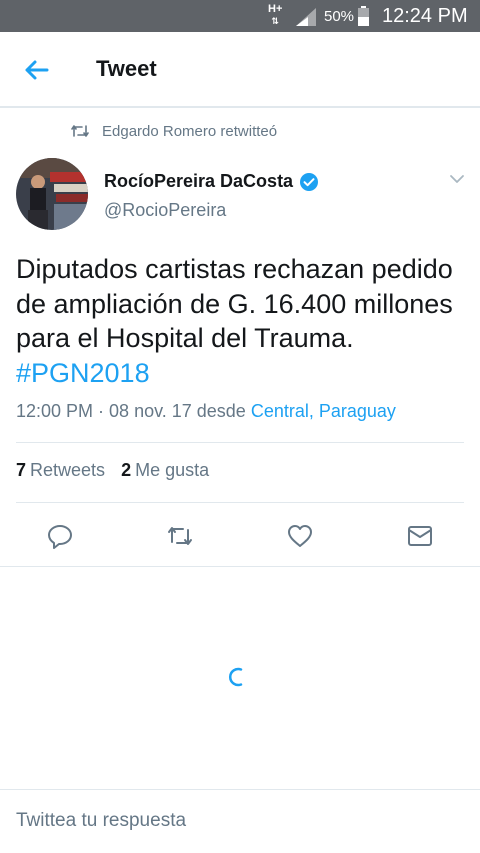 Image resolution: width=480 pixels, height=853 pixels. Describe the element at coordinates (240, 70) in the screenshot. I see `app-header: Tweet` at that location.